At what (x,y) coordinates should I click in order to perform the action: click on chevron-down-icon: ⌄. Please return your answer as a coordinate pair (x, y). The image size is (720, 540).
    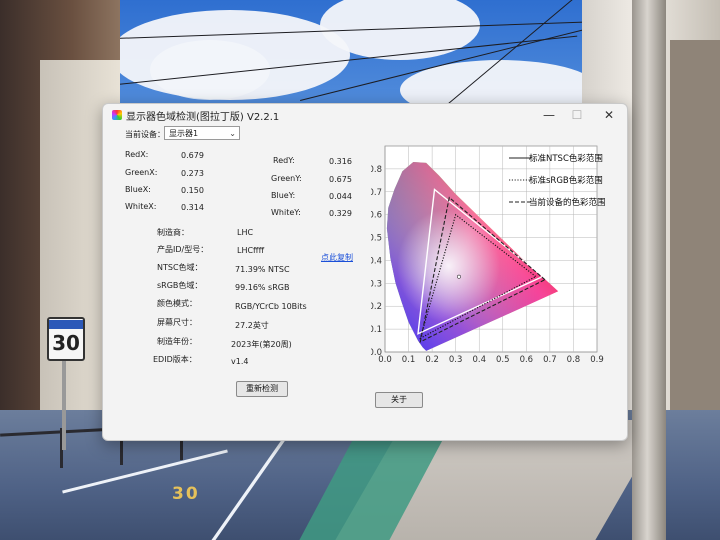
    Looking at the image, I should click on (232, 133).